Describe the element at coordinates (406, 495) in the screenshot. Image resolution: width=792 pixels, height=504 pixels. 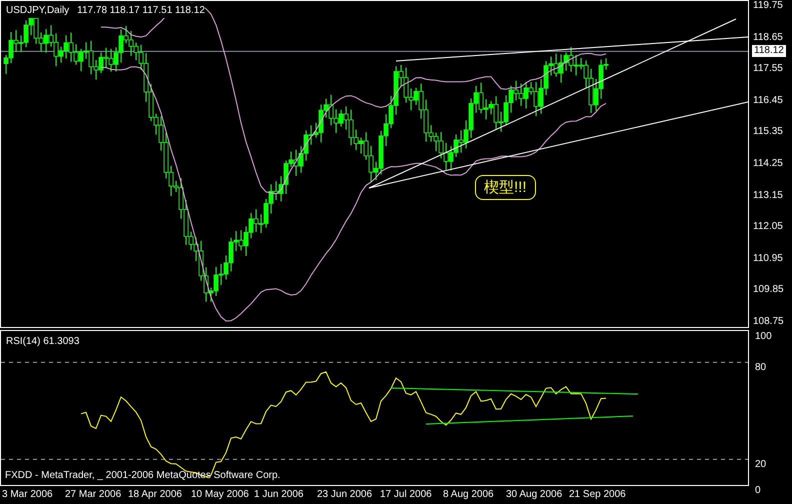
I see `date-tick-label: 17 Jul 2006` at that location.